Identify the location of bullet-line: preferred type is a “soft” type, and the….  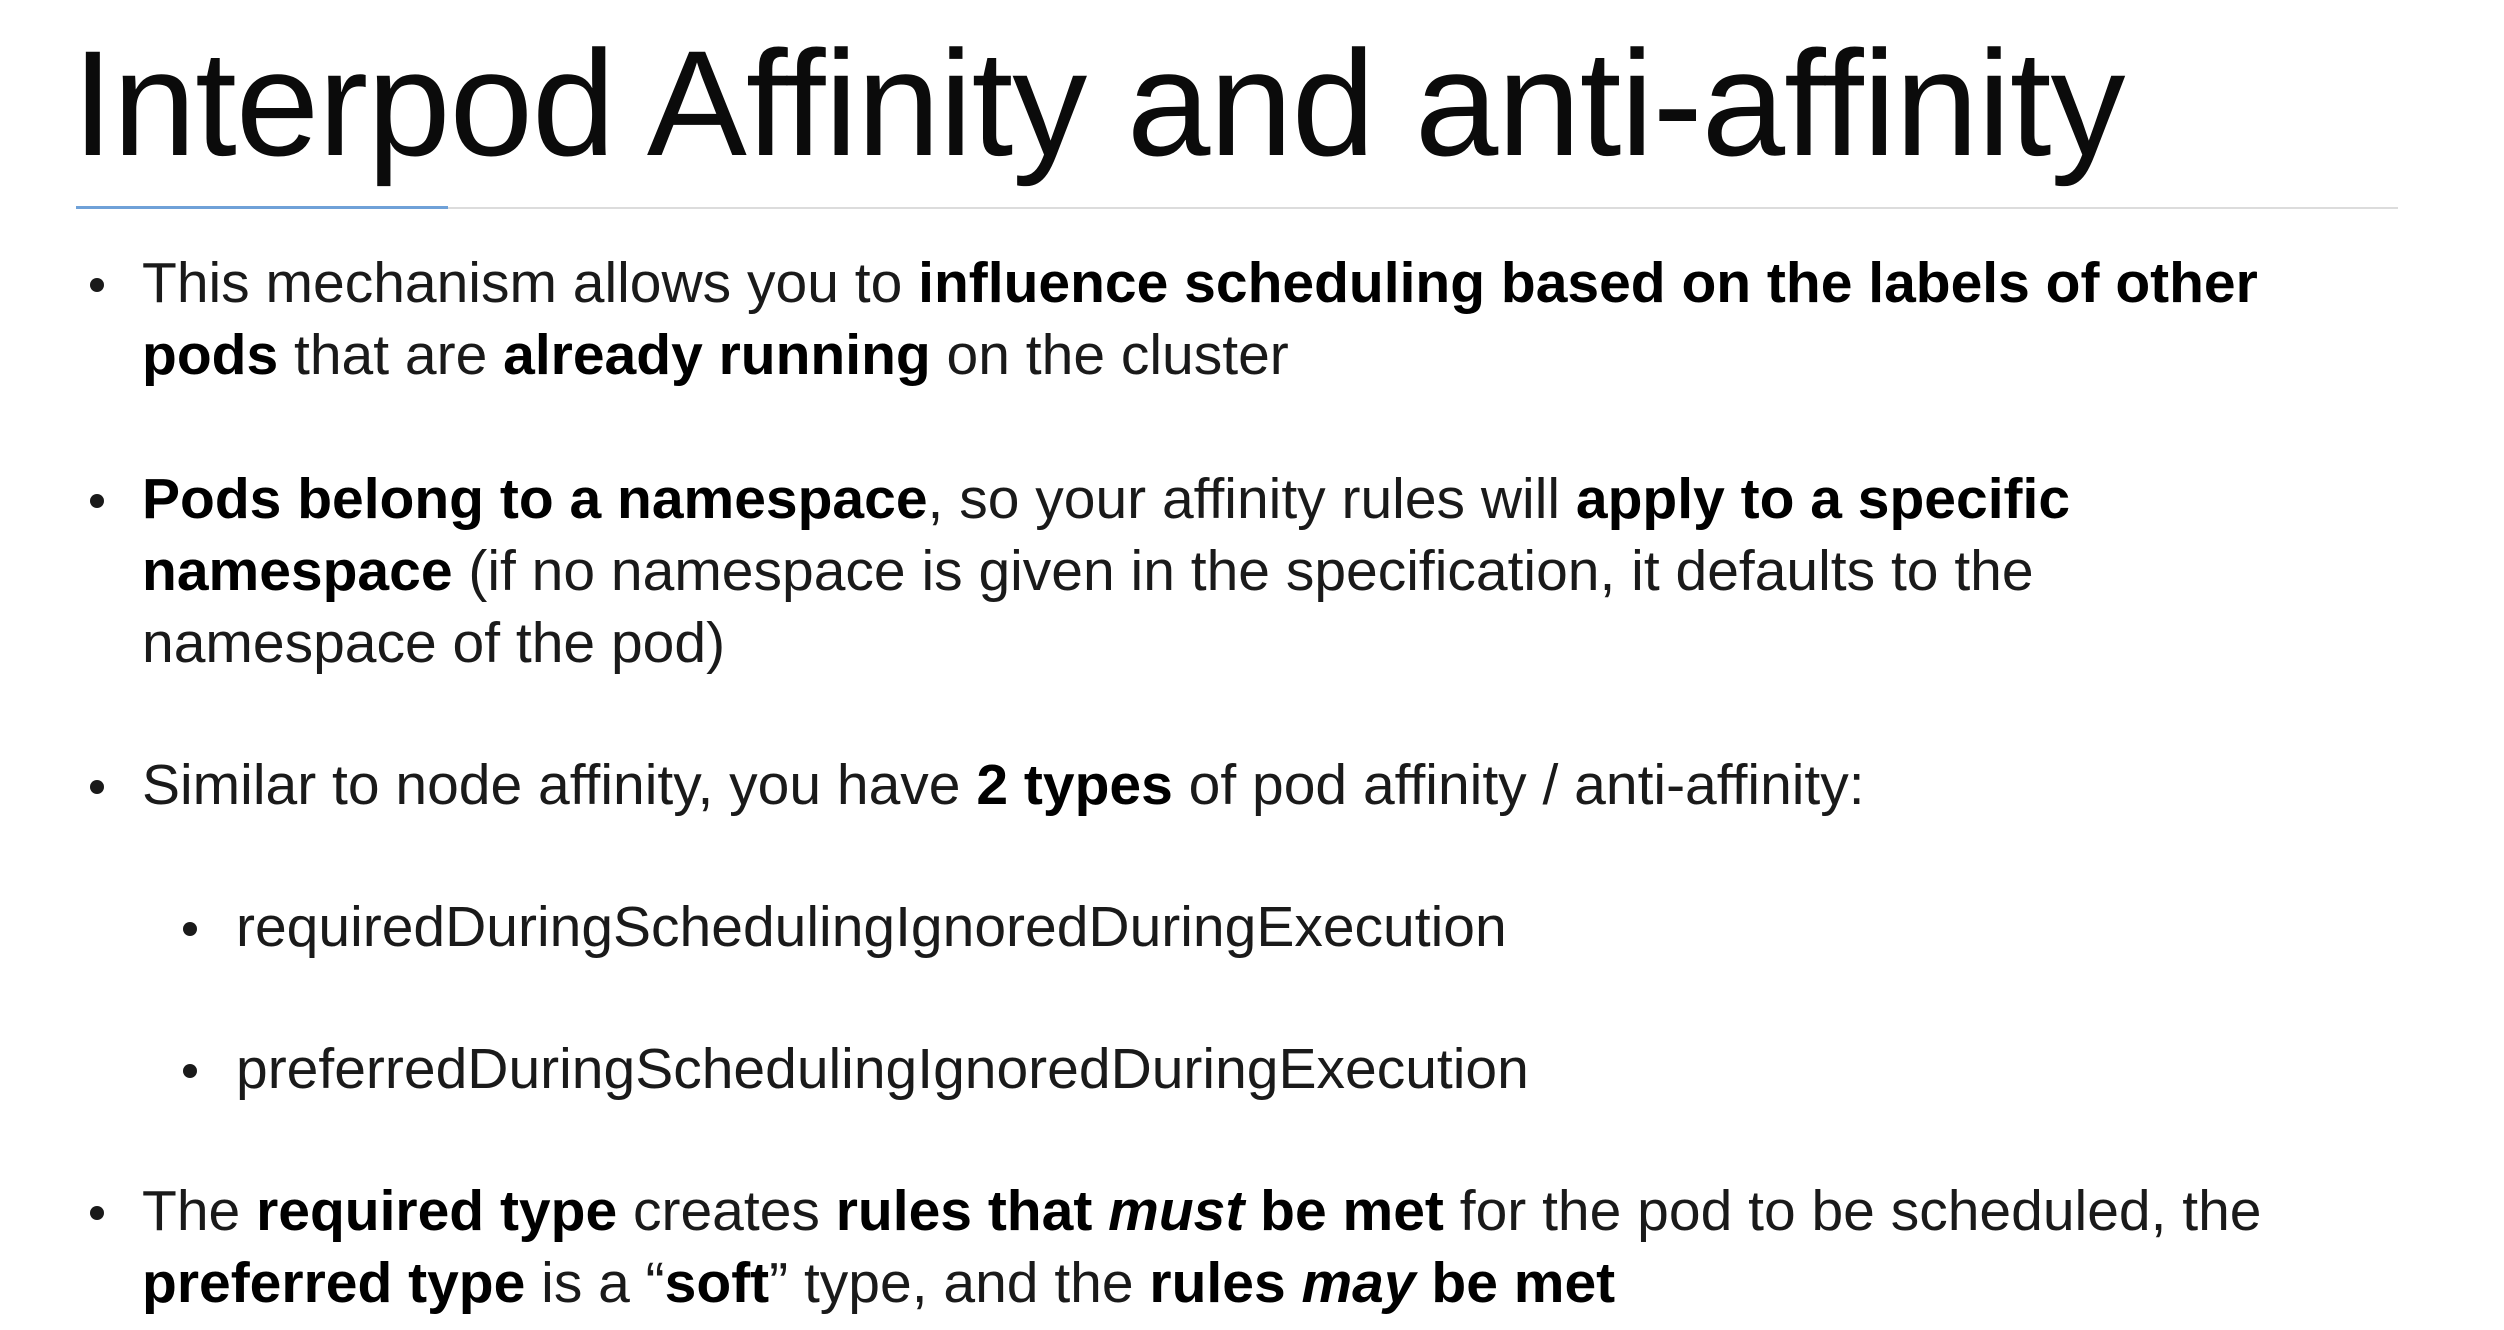
(1202, 1283).